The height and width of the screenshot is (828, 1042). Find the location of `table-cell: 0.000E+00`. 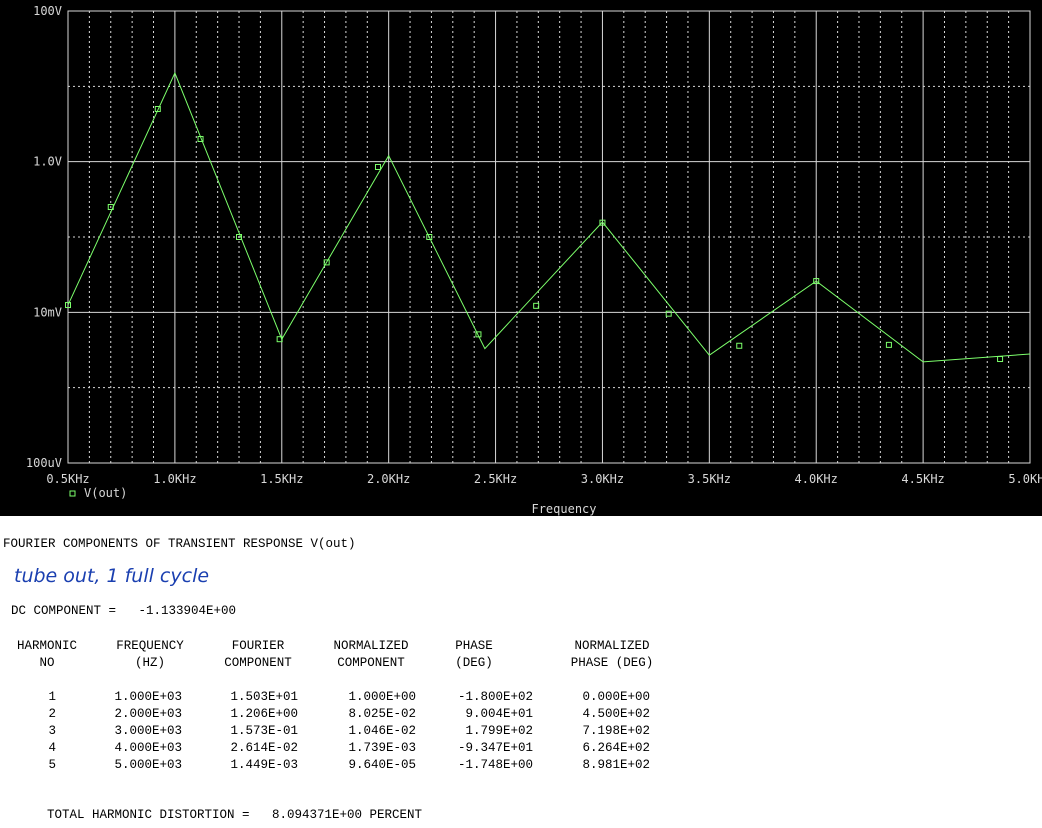

table-cell: 0.000E+00 is located at coordinates (616, 697).